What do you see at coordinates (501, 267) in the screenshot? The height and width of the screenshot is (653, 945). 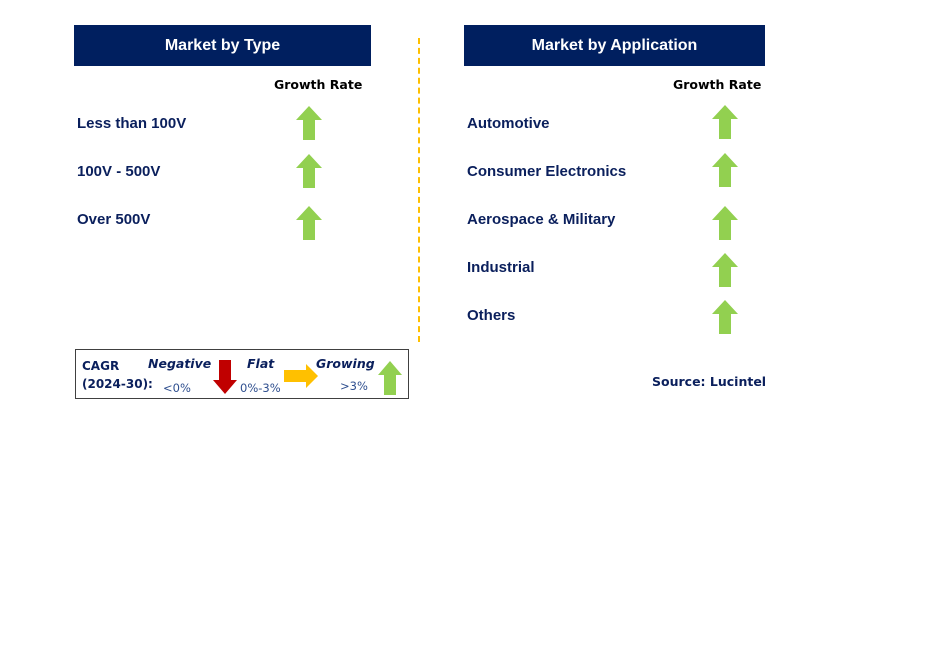 I see `application-row-label: Industrial` at bounding box center [501, 267].